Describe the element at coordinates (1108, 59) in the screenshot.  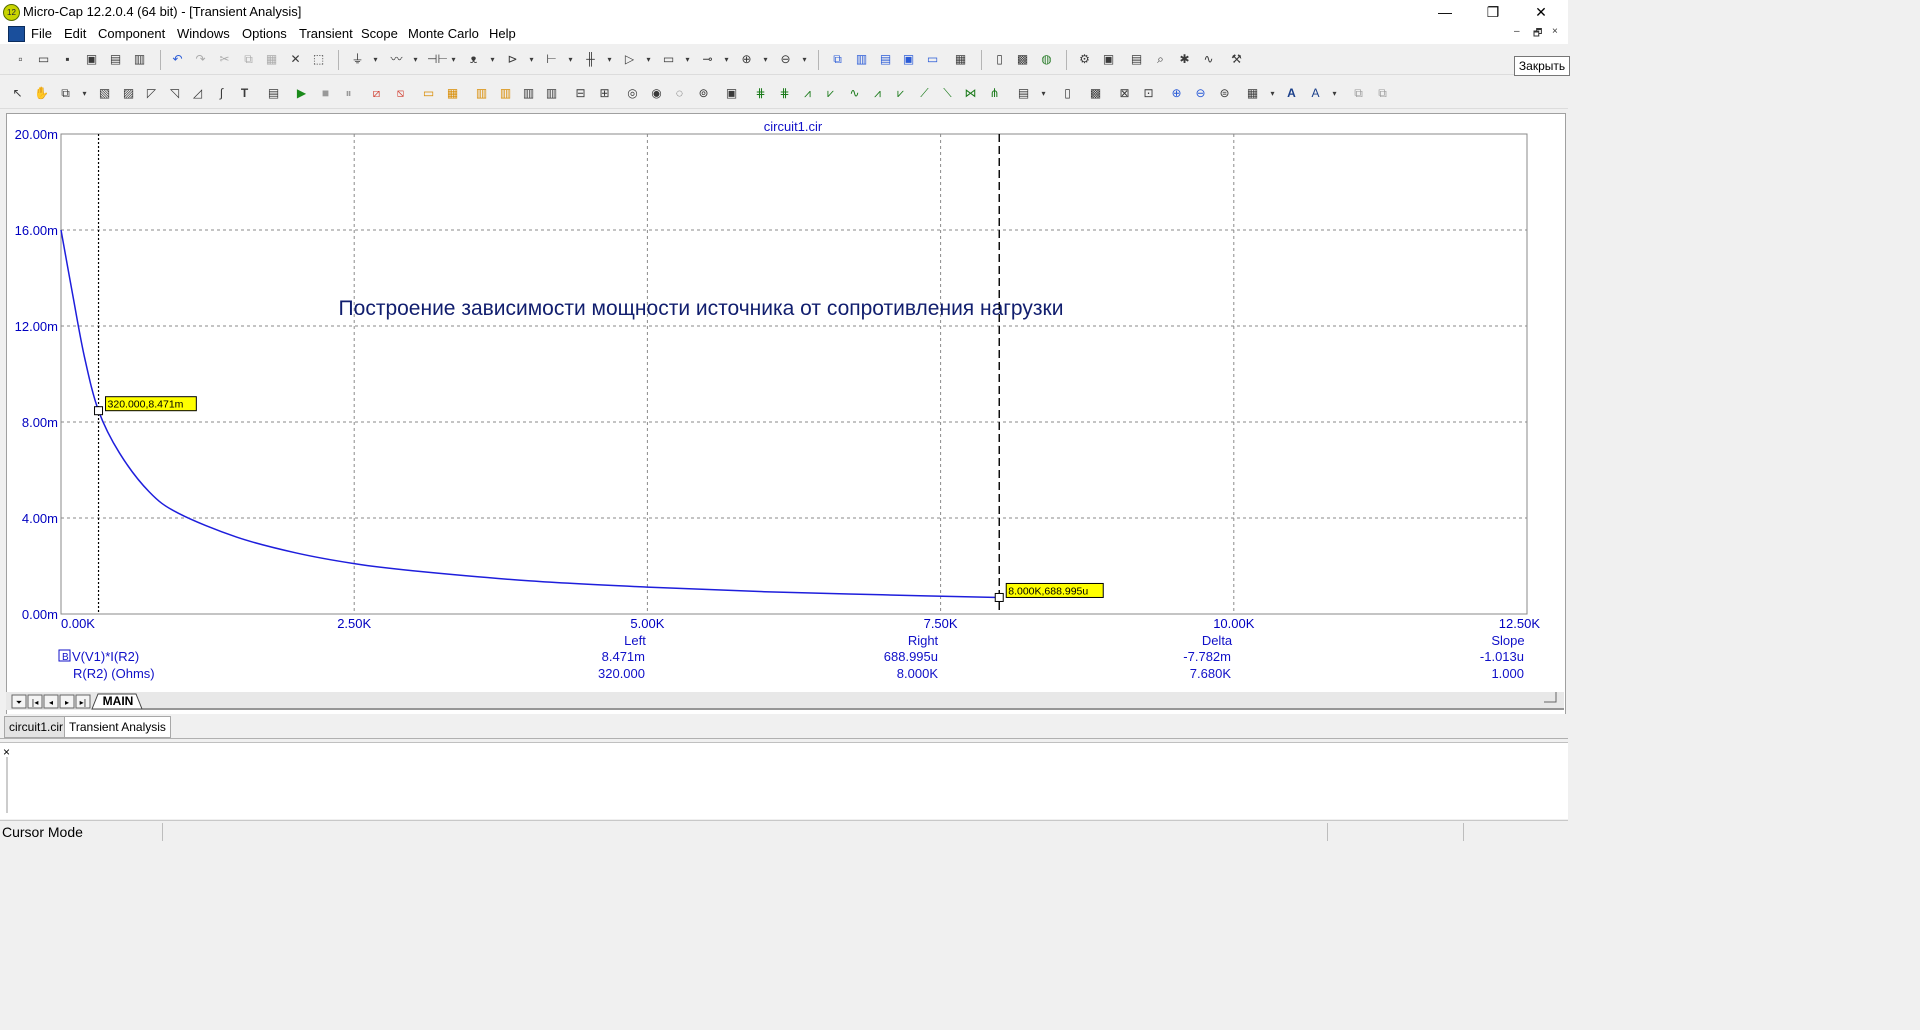
I see `model-editor-icon: ▣` at that location.